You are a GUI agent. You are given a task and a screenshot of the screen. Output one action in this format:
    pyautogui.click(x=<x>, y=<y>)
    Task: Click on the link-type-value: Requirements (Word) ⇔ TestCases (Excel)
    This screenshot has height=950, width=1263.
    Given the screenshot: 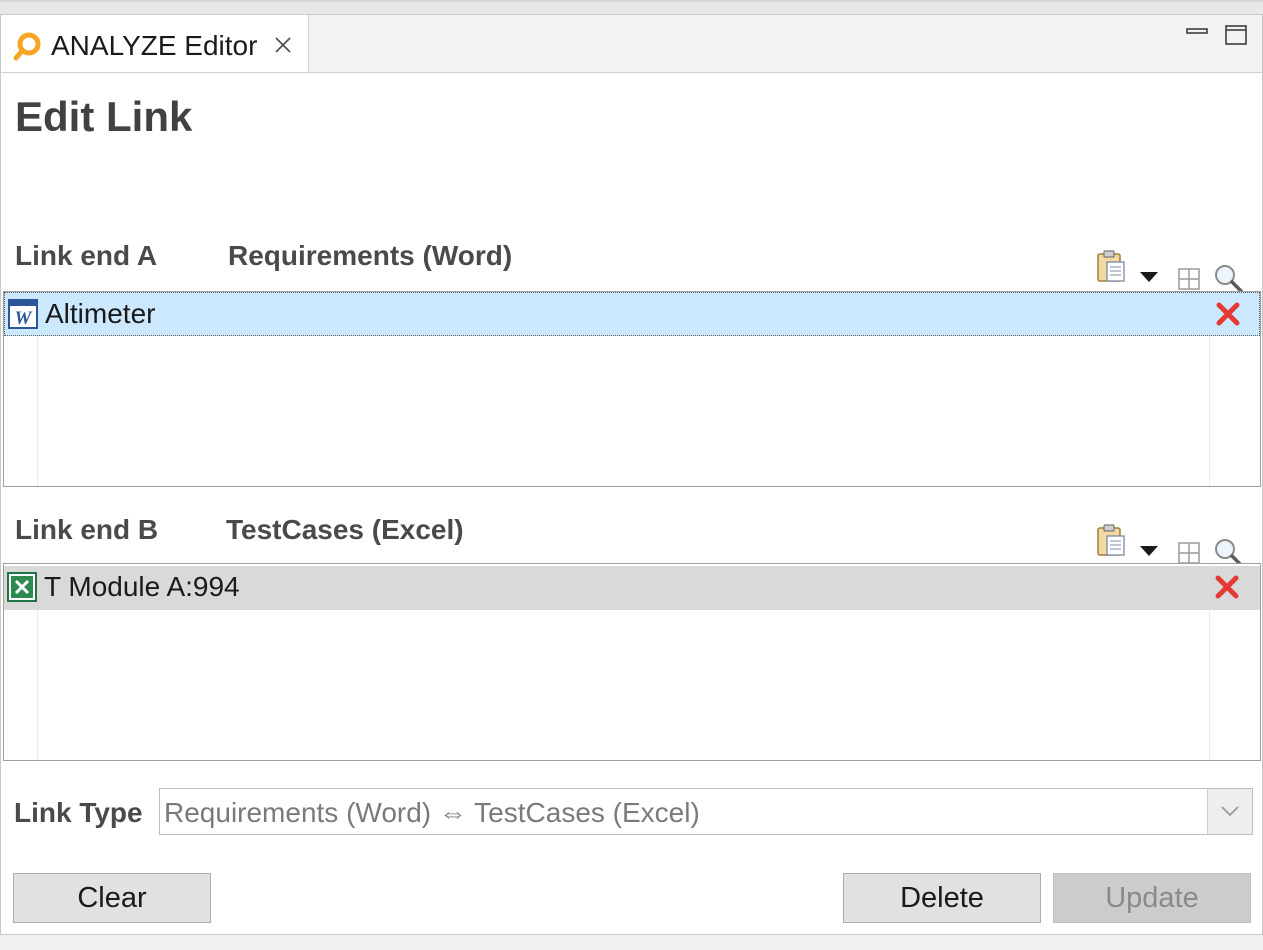 What is the action you would take?
    pyautogui.click(x=432, y=812)
    